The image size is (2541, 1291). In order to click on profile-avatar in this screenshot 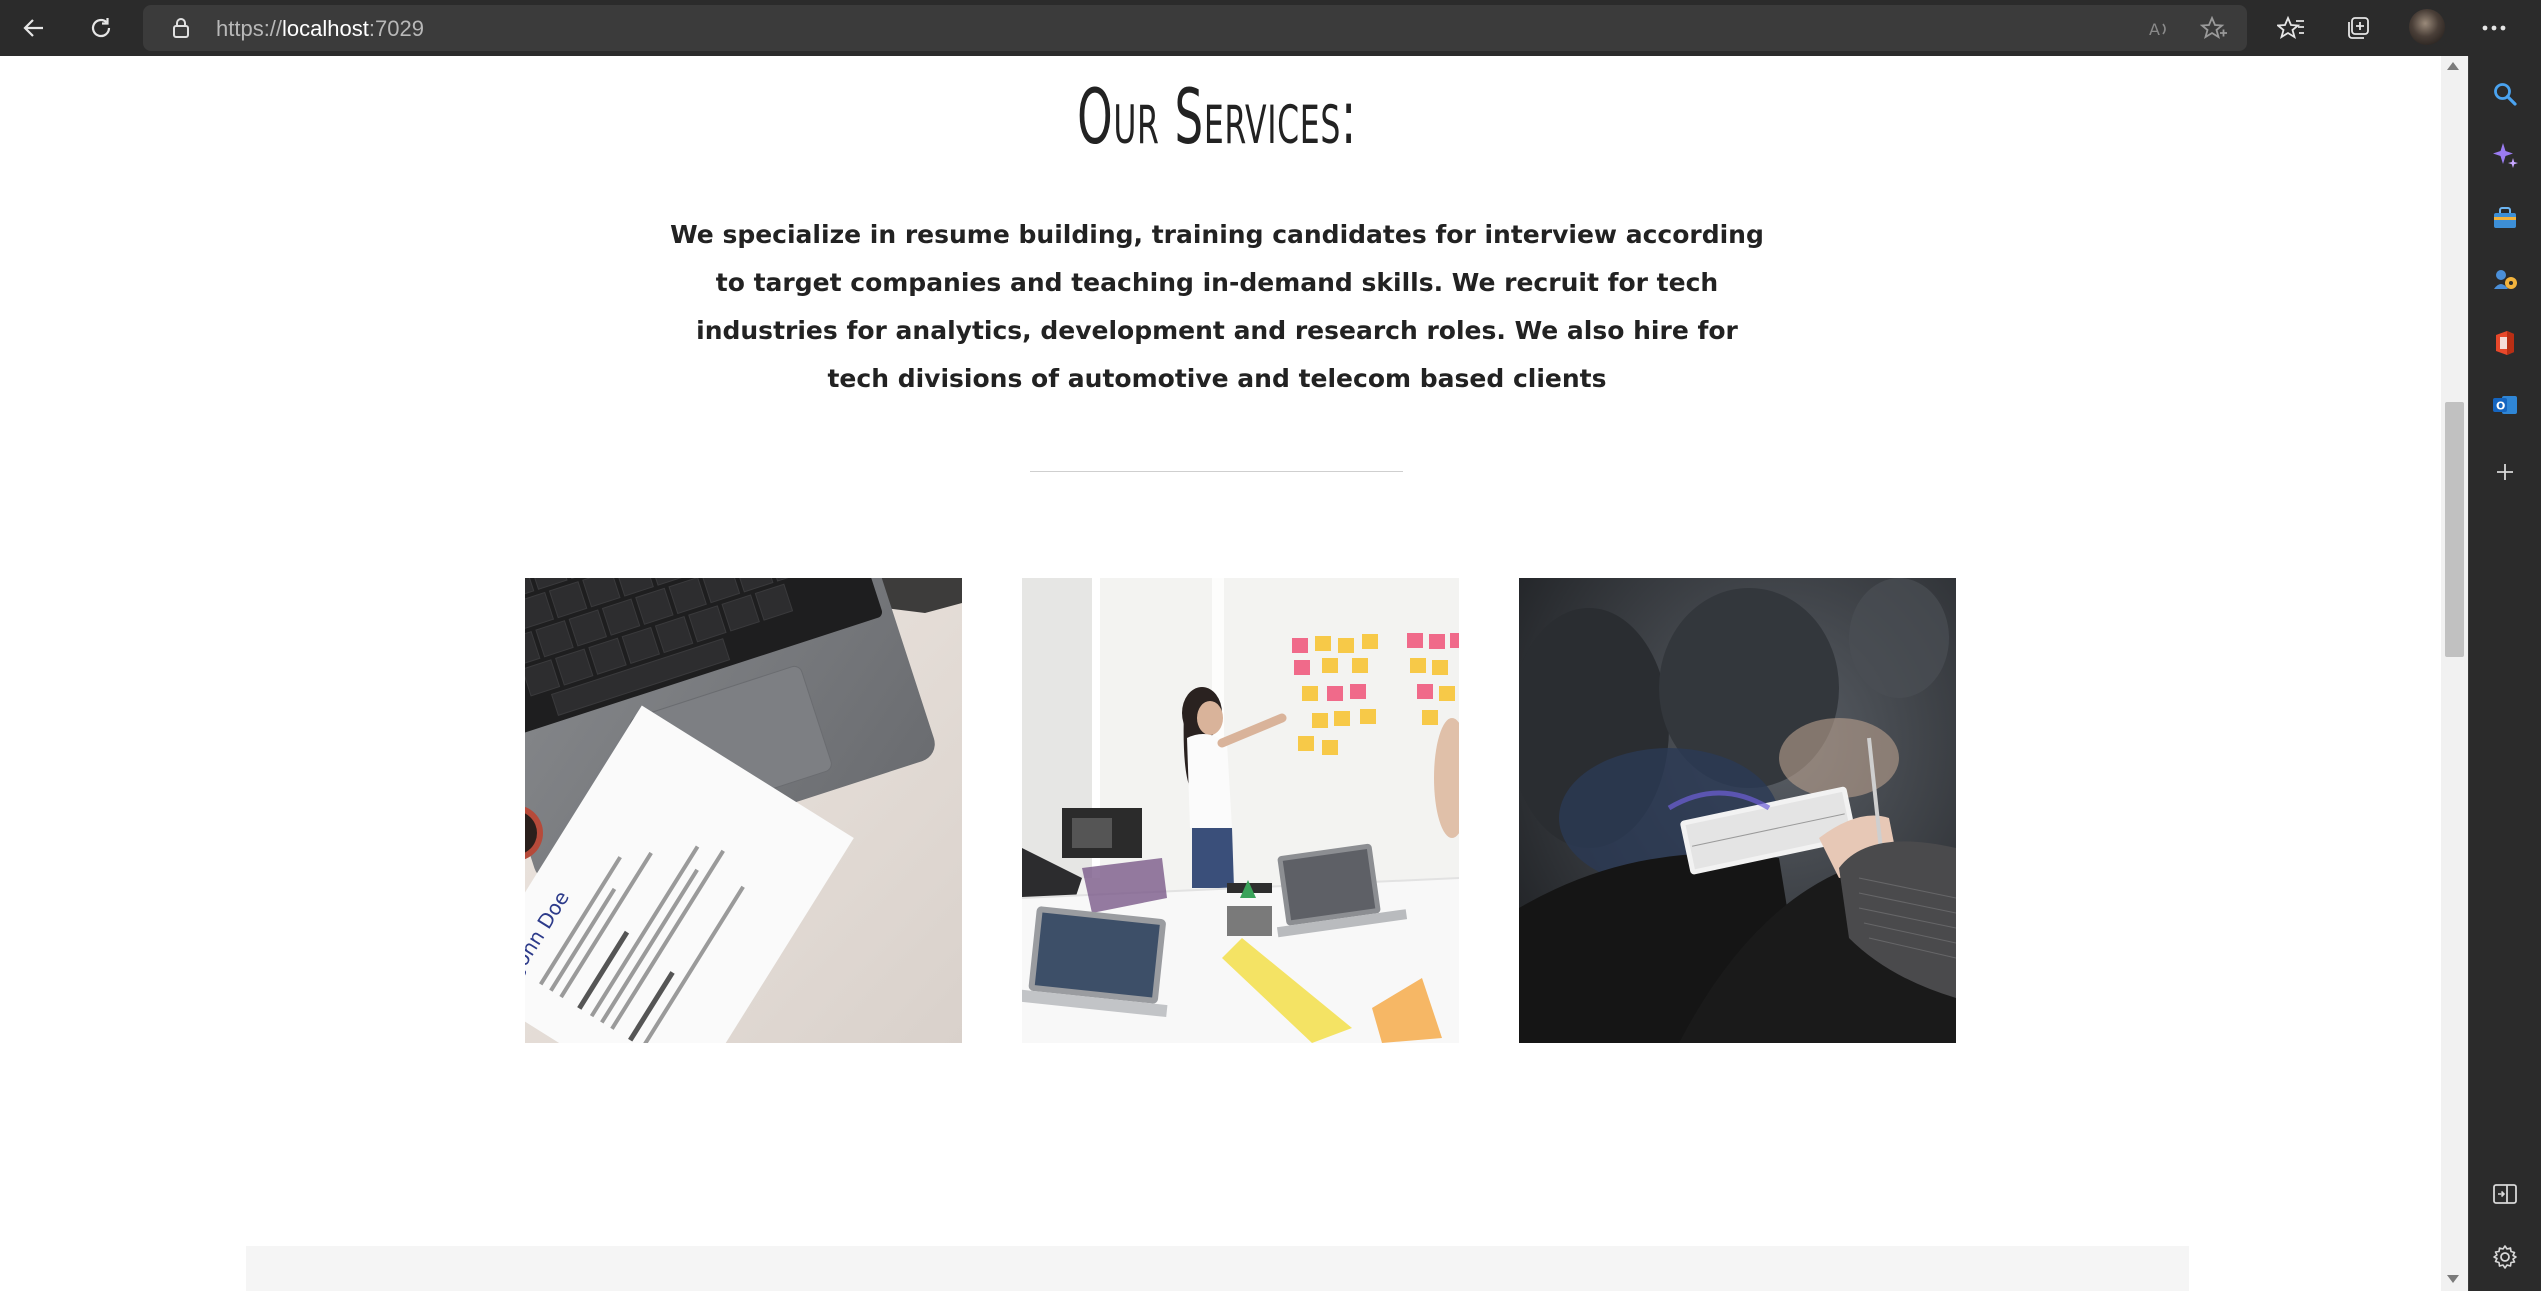, I will do `click(2427, 27)`.